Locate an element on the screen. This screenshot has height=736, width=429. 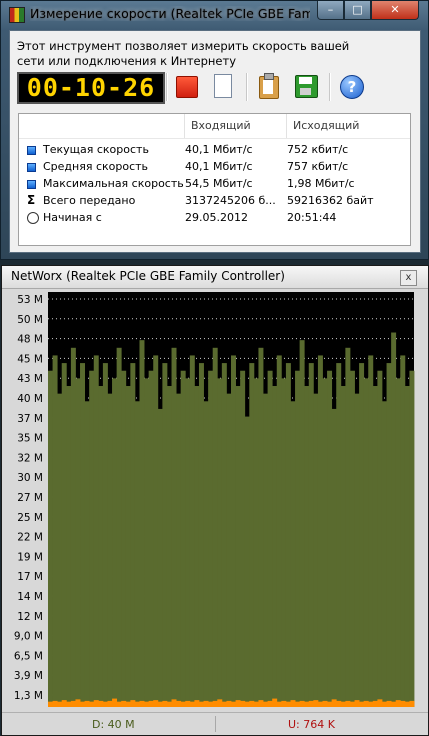
maximize-button: □ is located at coordinates (357, 10).